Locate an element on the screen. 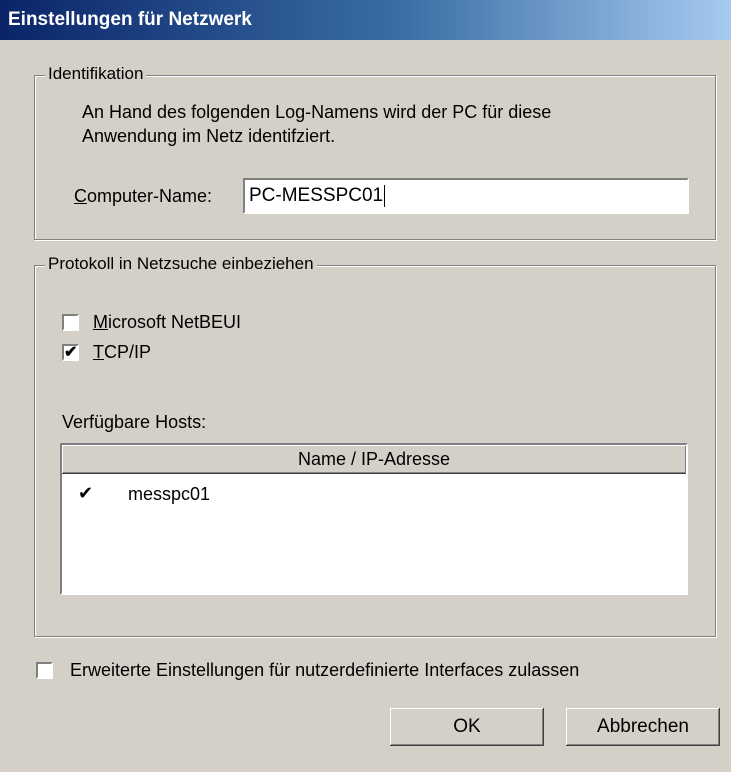  computer-name-mnemonic: C is located at coordinates (80, 196).